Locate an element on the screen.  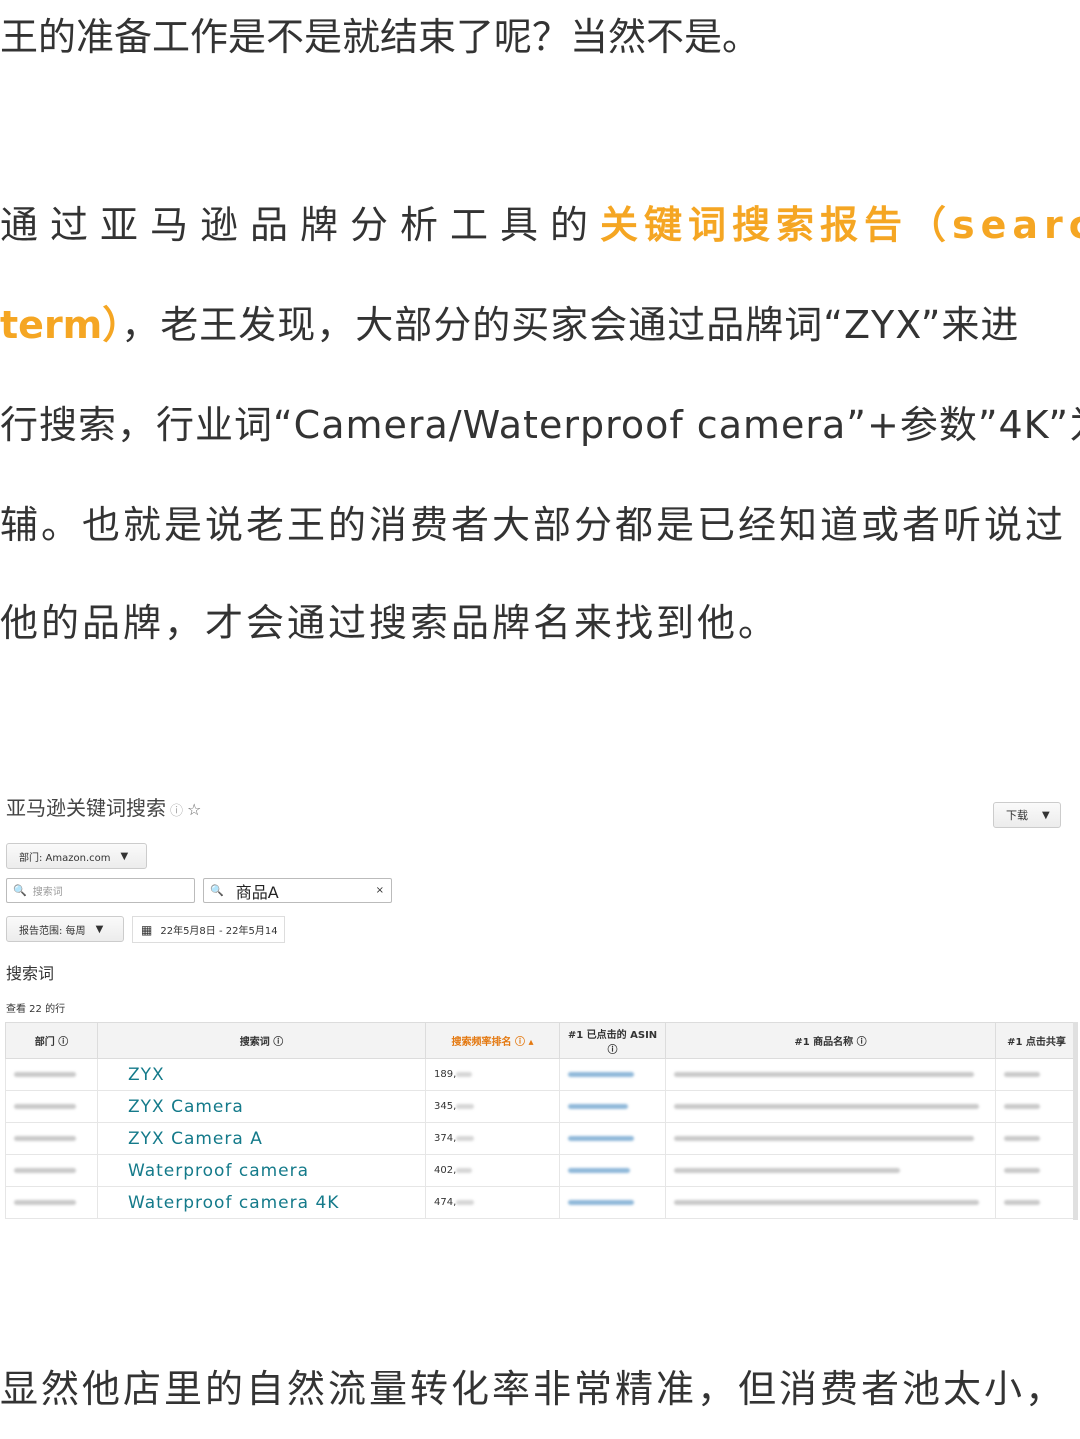
article-p2-line-2: term），老王发现，大部分的买家会通过品牌词“ZYX”来进 is located at coordinates (540, 321).